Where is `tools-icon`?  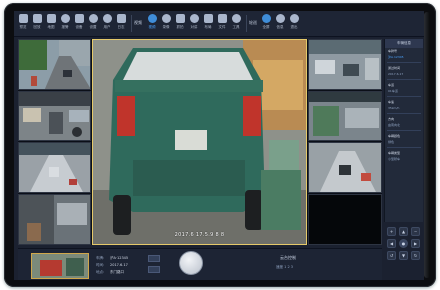
tools-icon is located at coordinates (236, 18).